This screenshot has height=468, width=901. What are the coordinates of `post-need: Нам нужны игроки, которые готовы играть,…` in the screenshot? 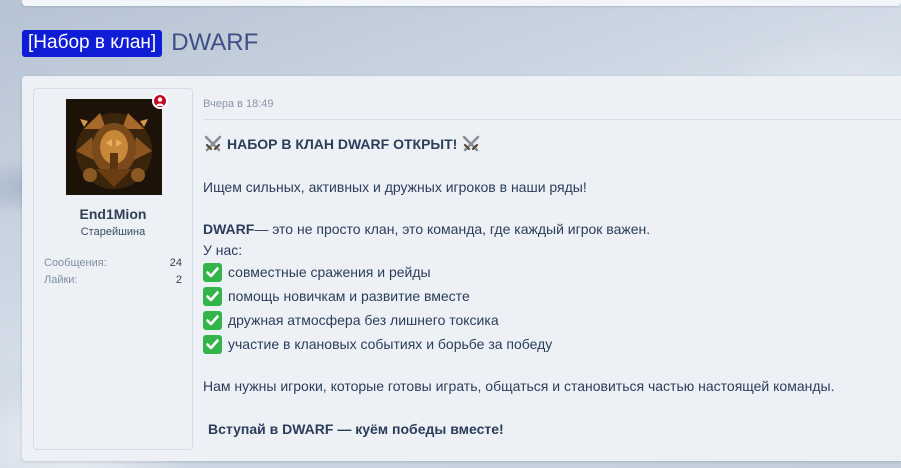 It's located at (519, 386).